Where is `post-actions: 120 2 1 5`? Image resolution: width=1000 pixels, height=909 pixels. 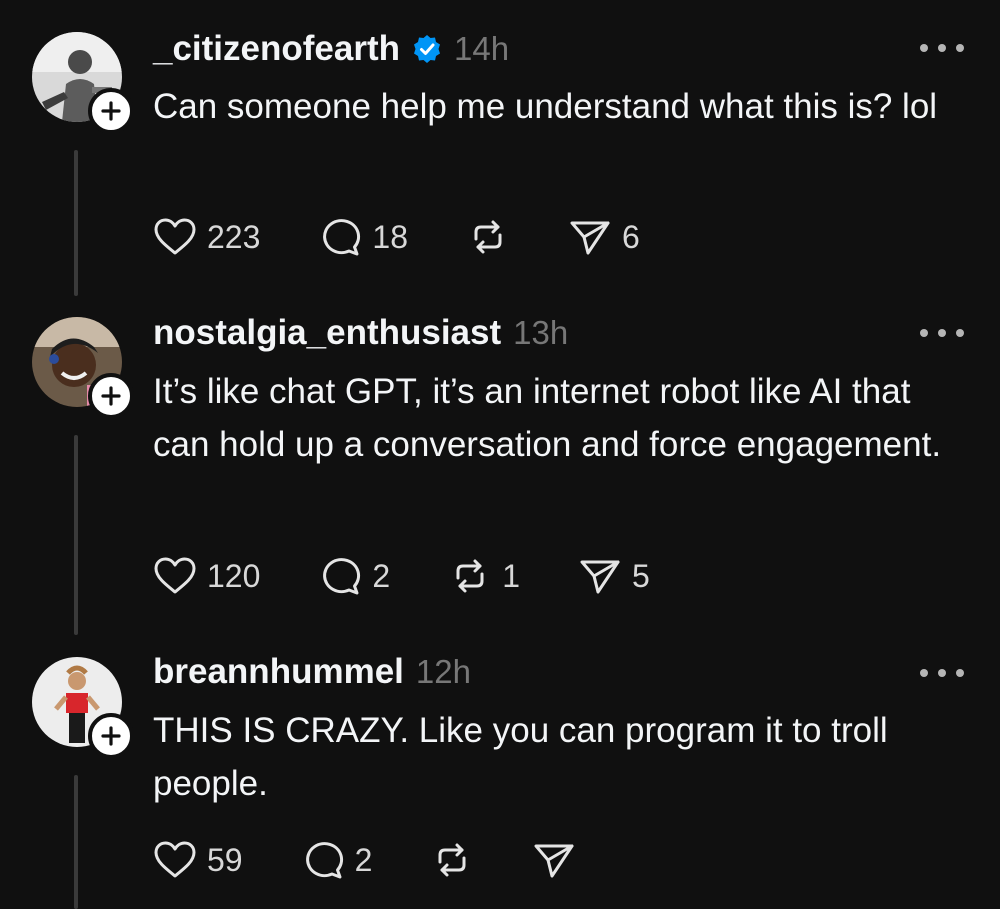 post-actions: 120 2 1 5 is located at coordinates (401, 576).